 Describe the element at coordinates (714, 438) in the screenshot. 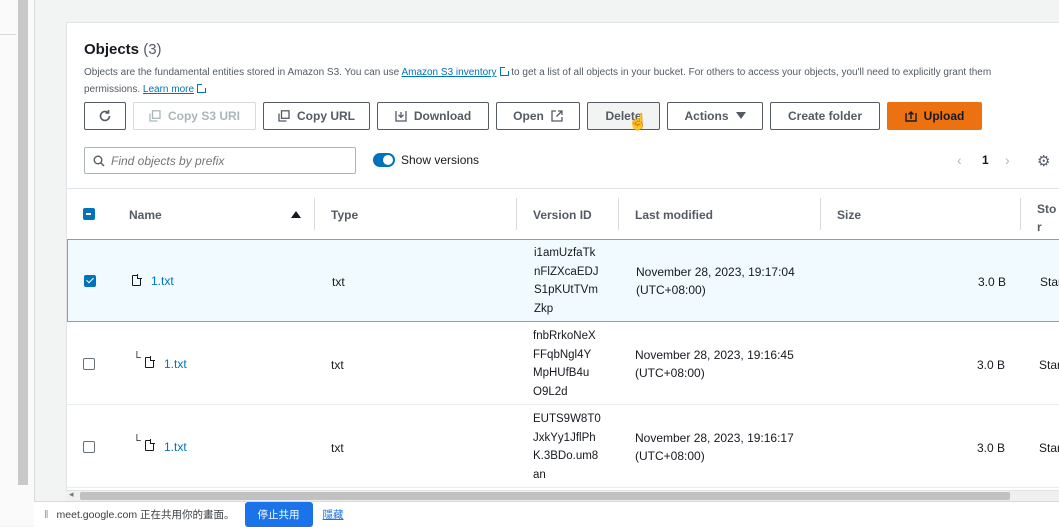

I see `last-modified-date: November 28, 2023, 19:16:17` at that location.